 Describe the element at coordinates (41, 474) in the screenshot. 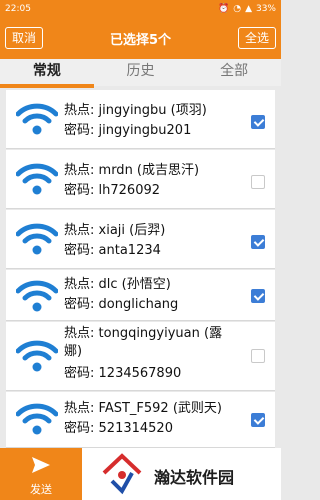

I see `send-button: 发送` at that location.